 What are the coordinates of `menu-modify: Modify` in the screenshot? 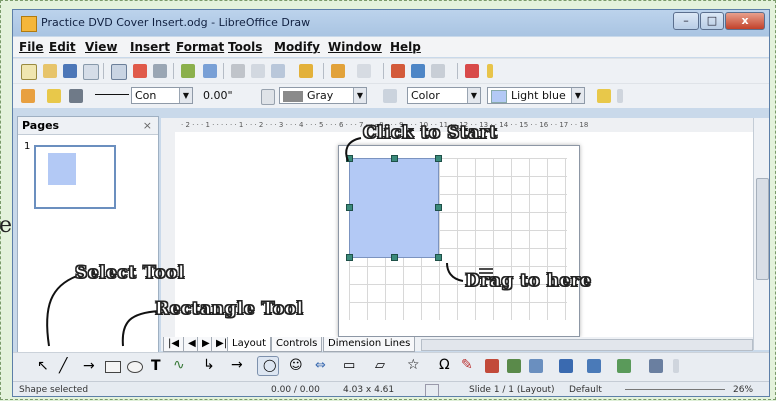 It's located at (297, 47).